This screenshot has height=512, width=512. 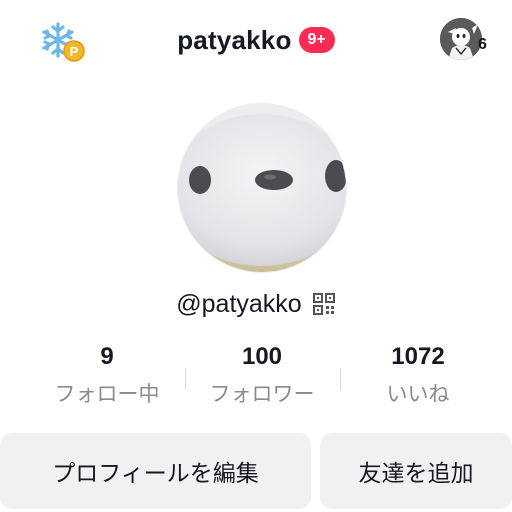 I want to click on following-count: 9, so click(x=107, y=356).